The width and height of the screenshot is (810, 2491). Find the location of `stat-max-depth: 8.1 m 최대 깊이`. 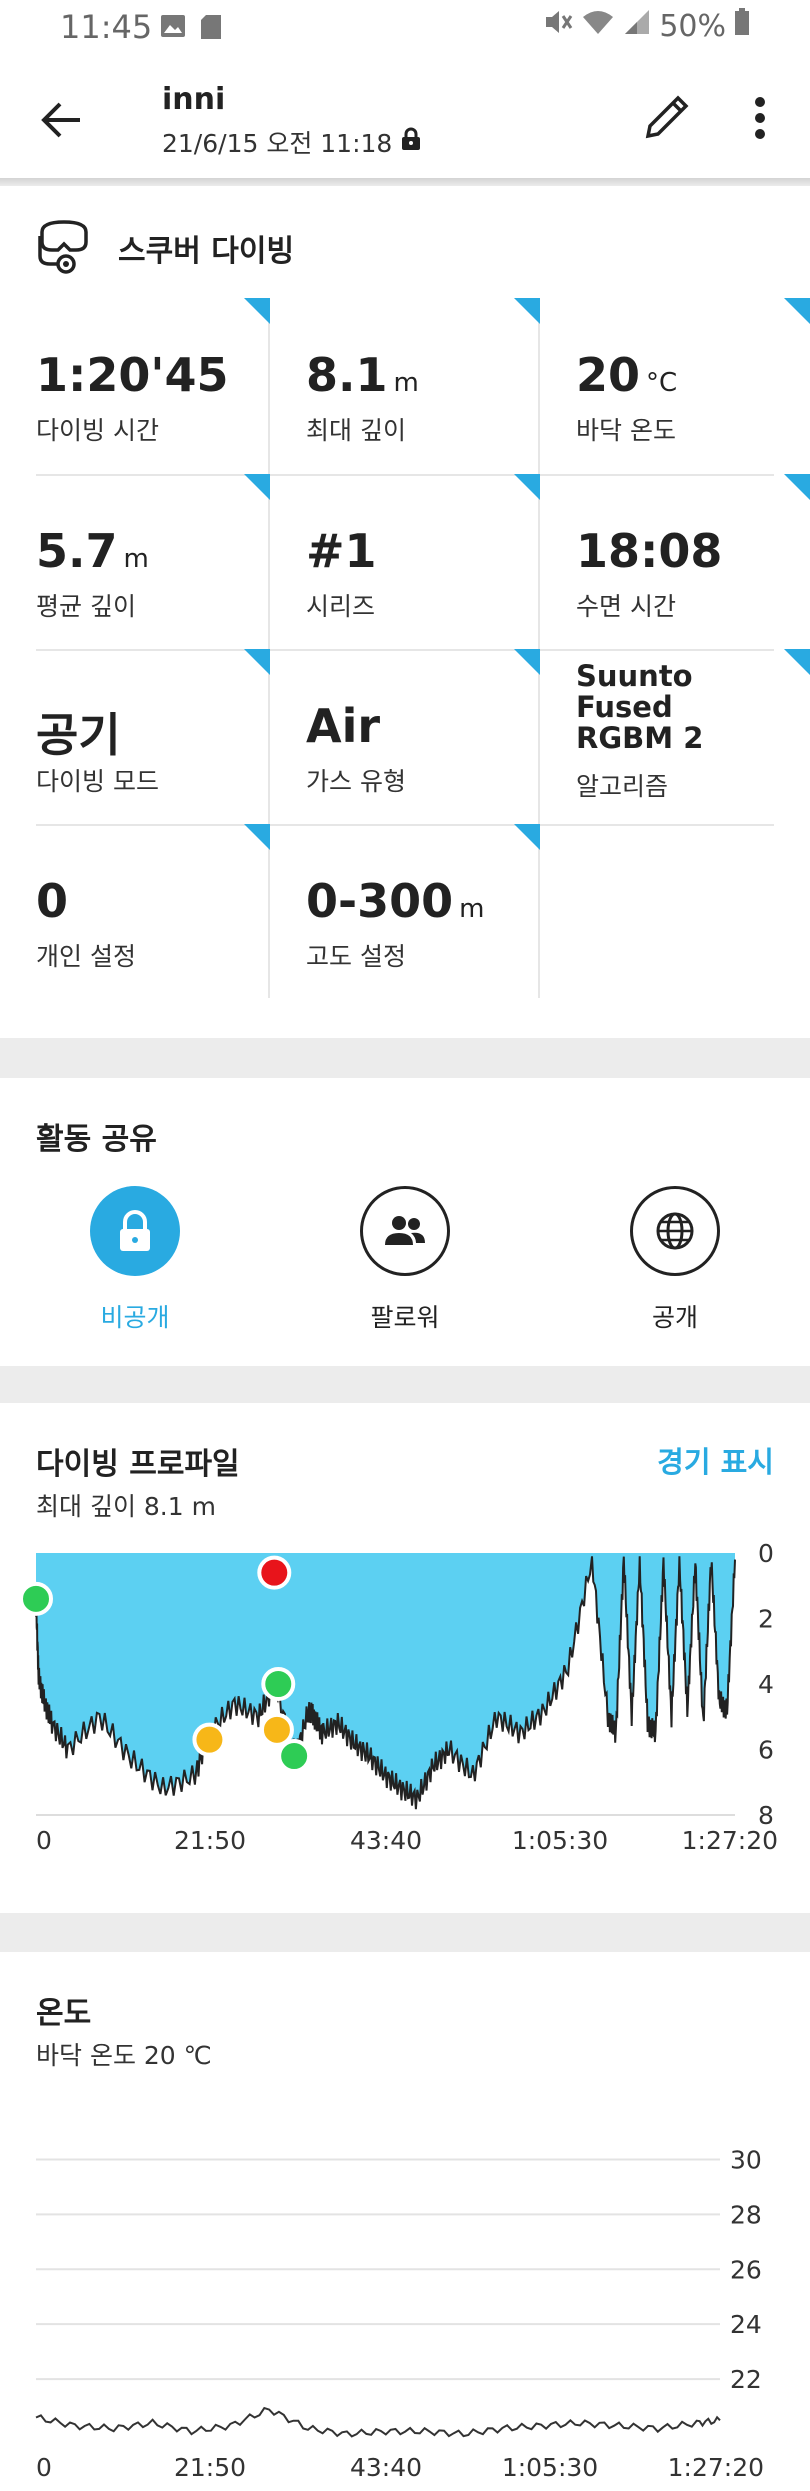

stat-max-depth: 8.1 m 최대 깊이 is located at coordinates (405, 385).